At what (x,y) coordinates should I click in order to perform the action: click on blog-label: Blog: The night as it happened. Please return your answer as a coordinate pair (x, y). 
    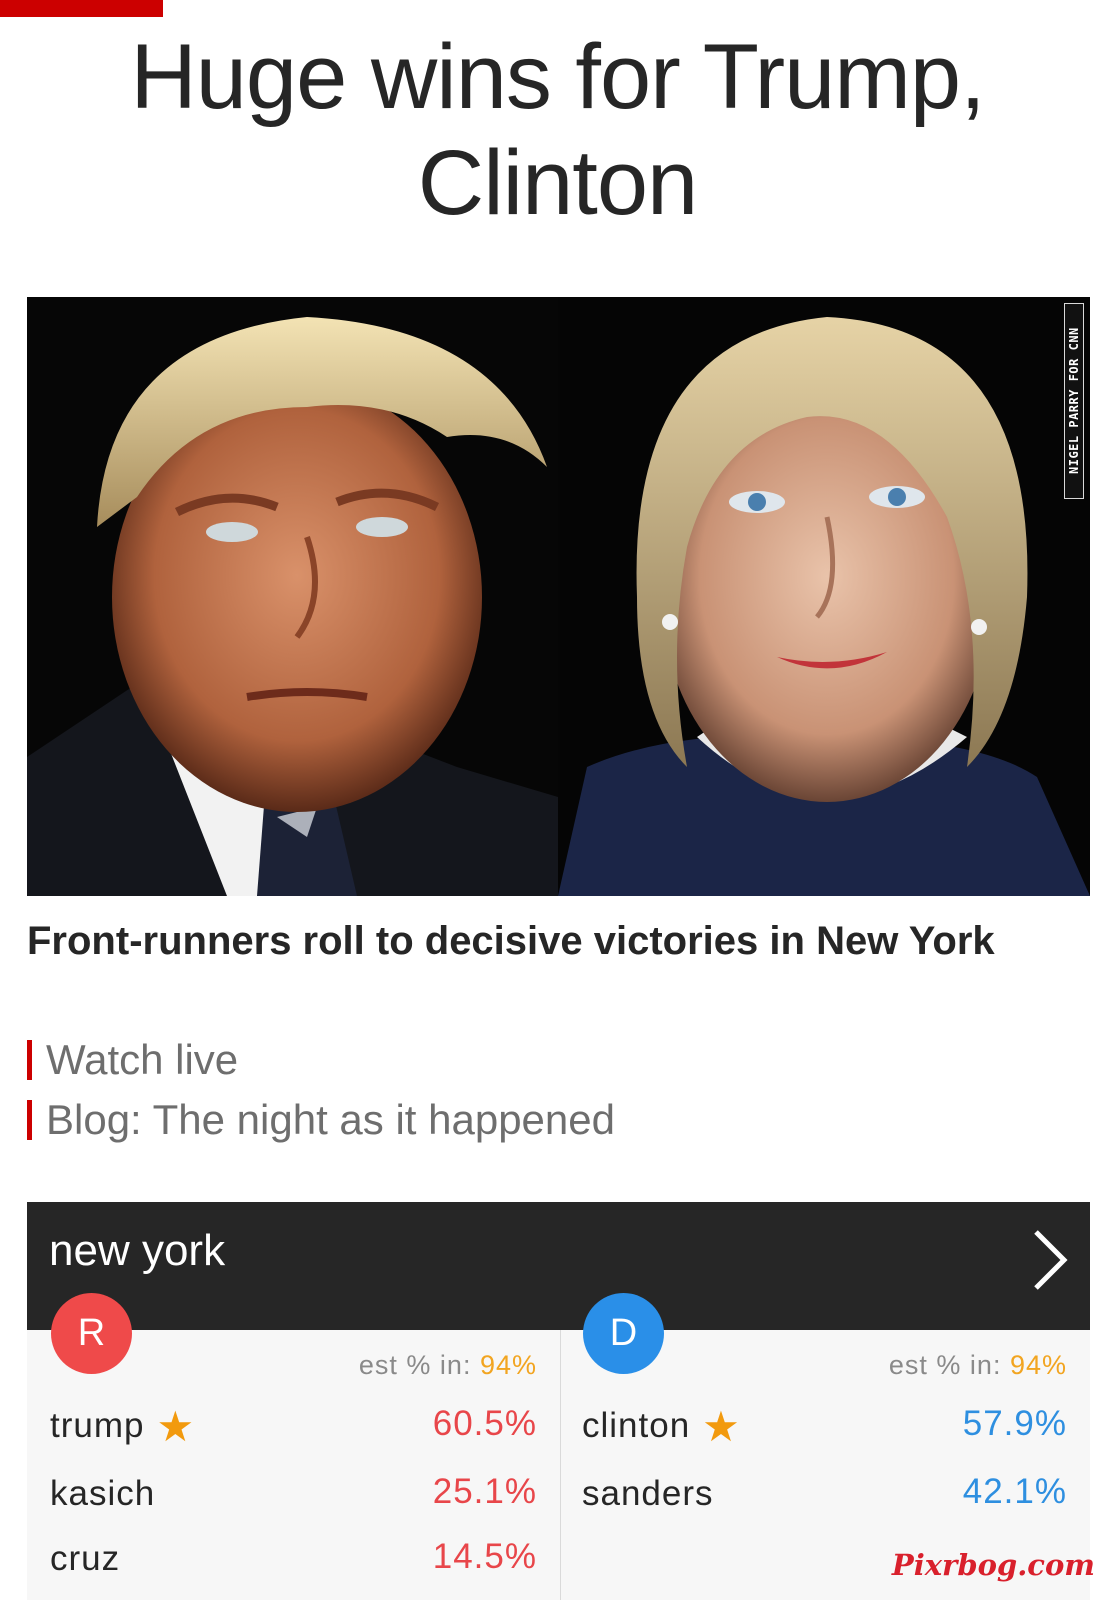
    Looking at the image, I should click on (330, 1119).